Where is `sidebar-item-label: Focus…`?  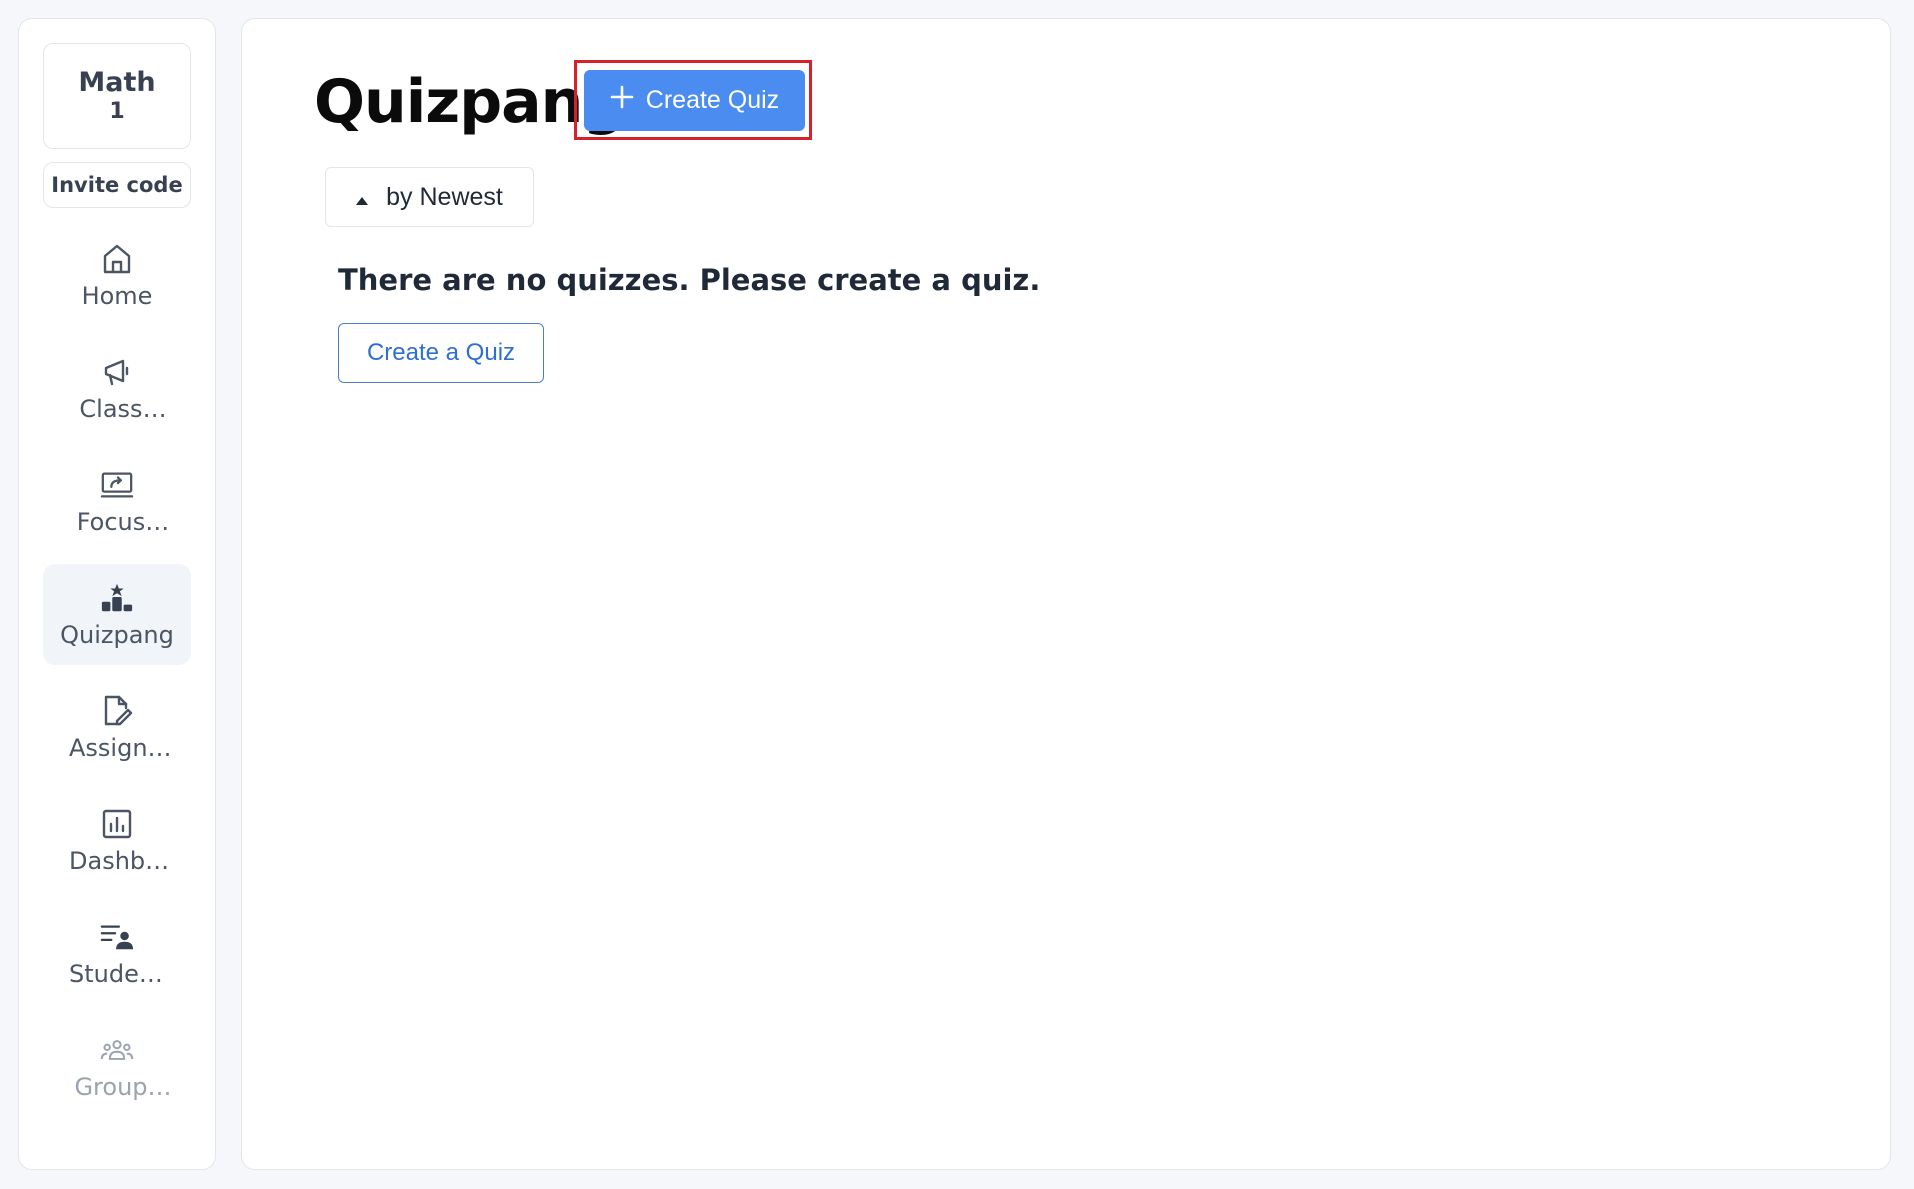
sidebar-item-label: Focus… is located at coordinates (123, 521).